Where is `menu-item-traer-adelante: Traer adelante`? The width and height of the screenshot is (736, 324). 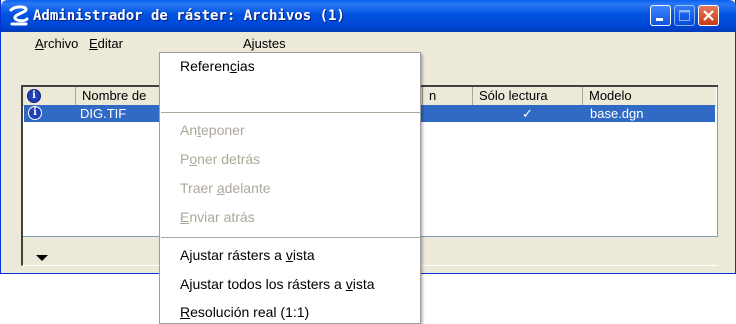
menu-item-traer-adelante: Traer adelante is located at coordinates (225, 188).